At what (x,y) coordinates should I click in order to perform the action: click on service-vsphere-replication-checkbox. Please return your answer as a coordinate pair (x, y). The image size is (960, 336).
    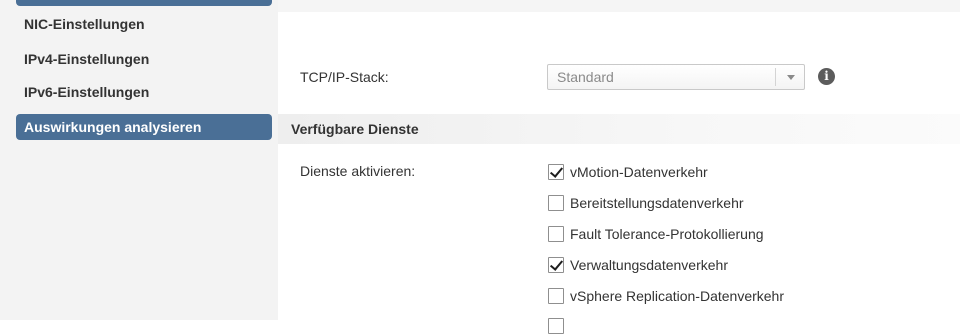
    Looking at the image, I should click on (556, 296).